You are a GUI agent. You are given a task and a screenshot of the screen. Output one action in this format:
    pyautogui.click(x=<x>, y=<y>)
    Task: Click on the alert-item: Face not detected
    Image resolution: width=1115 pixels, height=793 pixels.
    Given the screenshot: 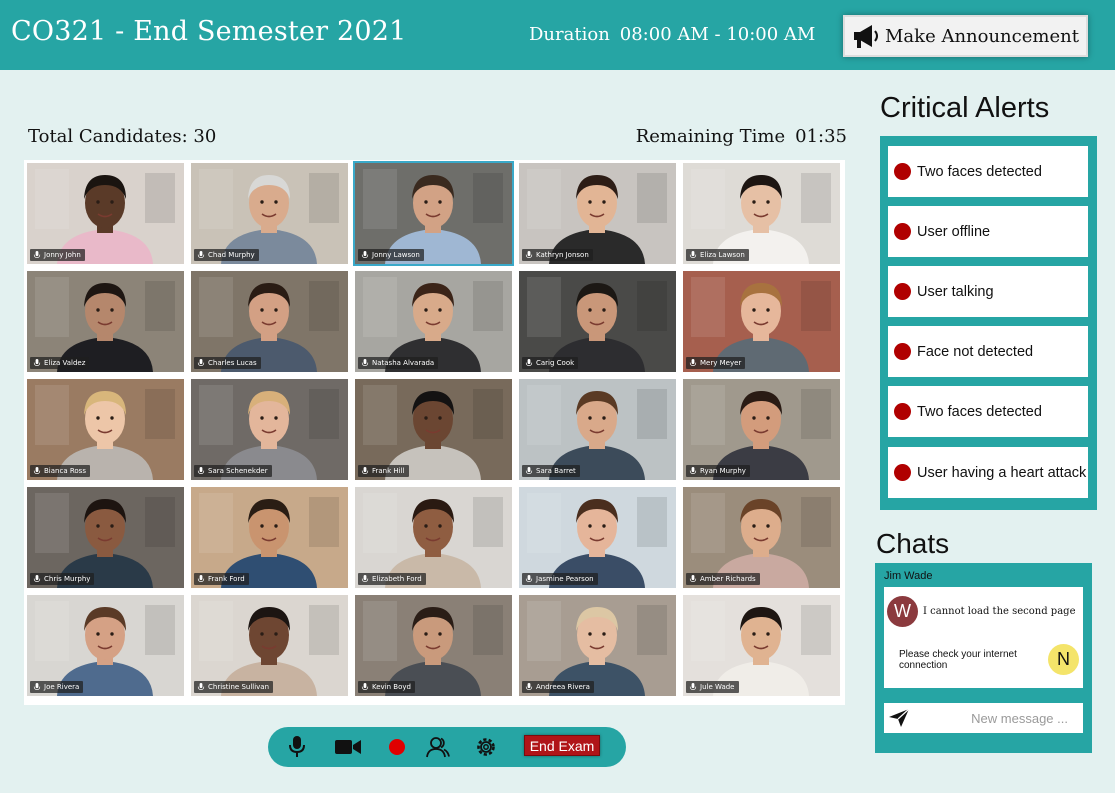 What is the action you would take?
    pyautogui.click(x=988, y=351)
    